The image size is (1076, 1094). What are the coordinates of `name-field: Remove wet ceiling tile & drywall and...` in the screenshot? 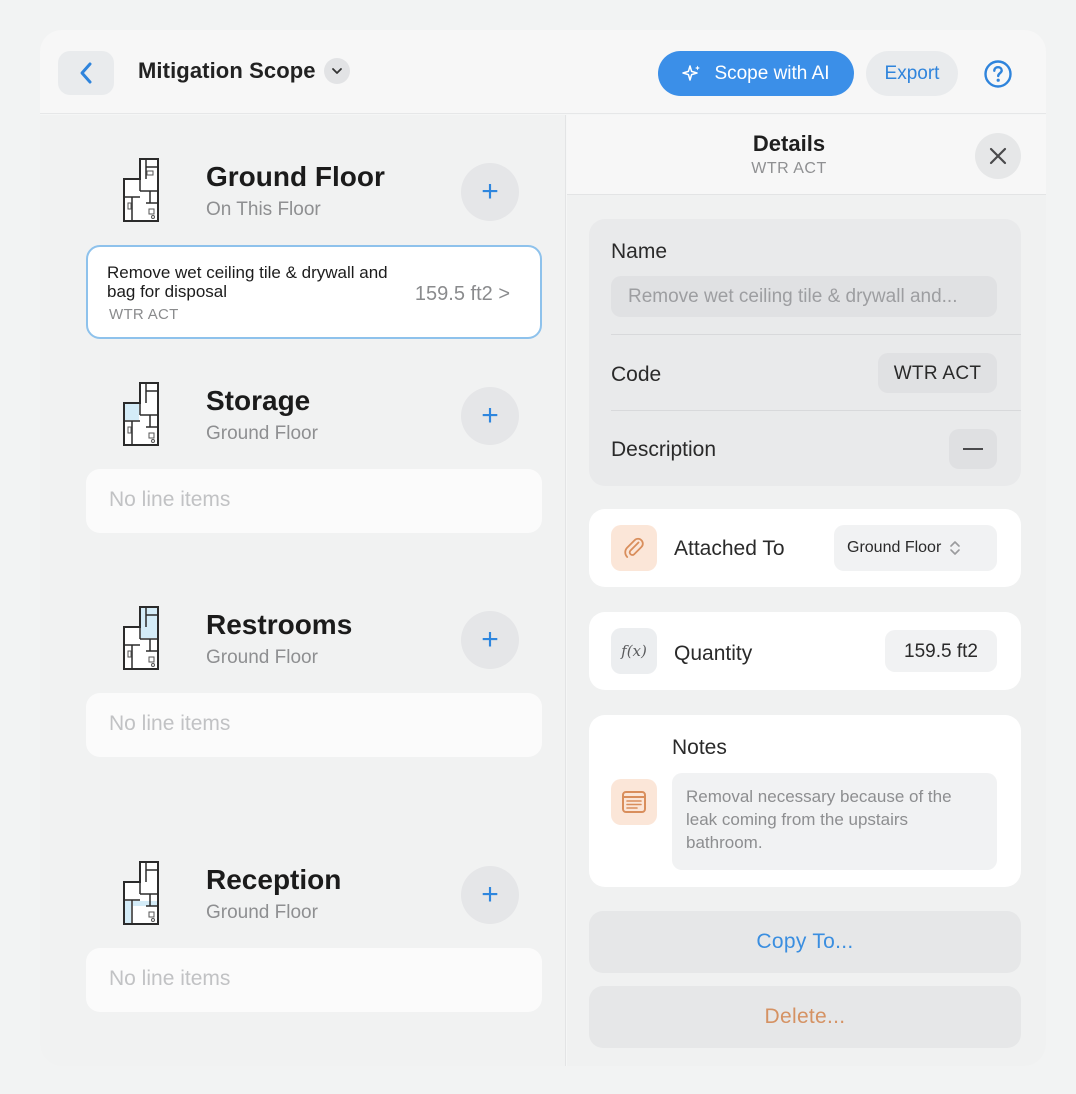 It's located at (804, 296).